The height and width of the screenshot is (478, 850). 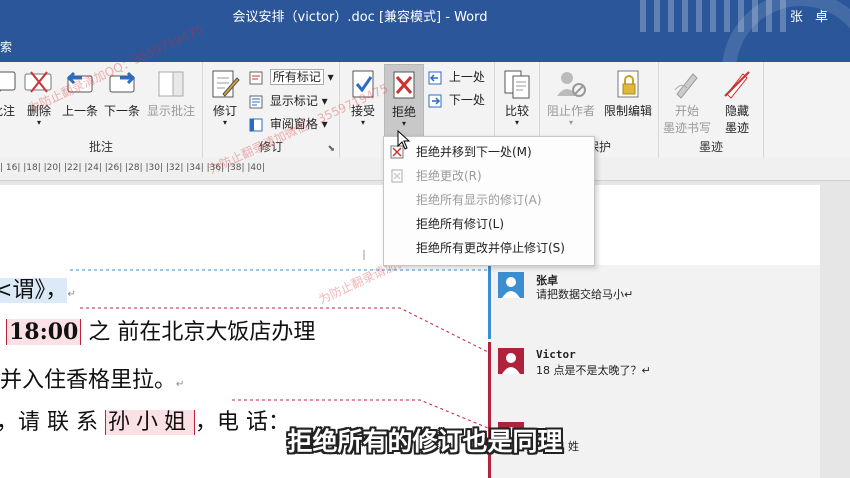 What do you see at coordinates (571, 97) in the screenshot?
I see `block-authors-button: 阻止作者 ▾` at bounding box center [571, 97].